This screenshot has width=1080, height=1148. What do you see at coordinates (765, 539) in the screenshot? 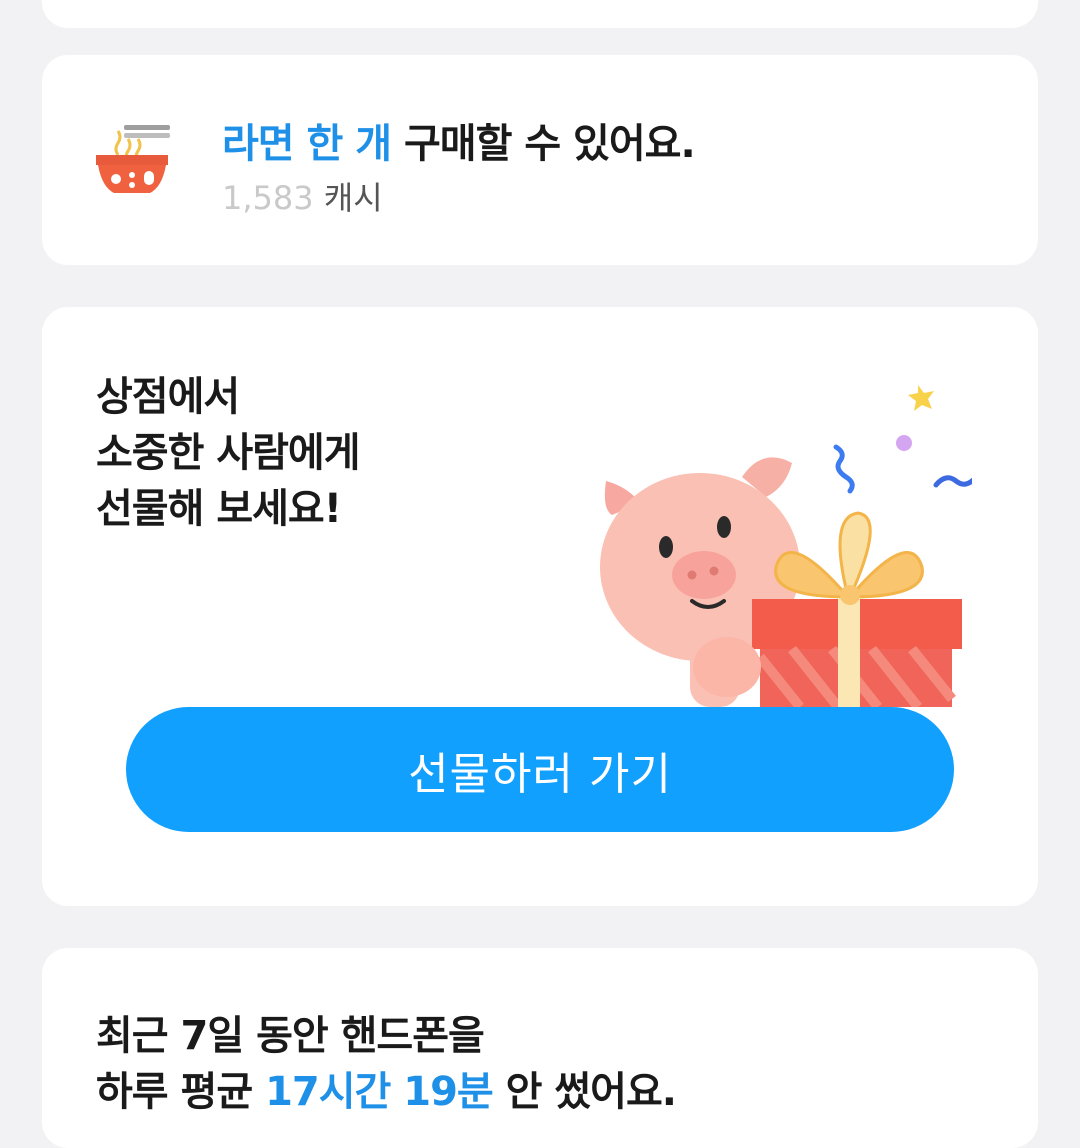
I see `pig-with-gift-illustration` at bounding box center [765, 539].